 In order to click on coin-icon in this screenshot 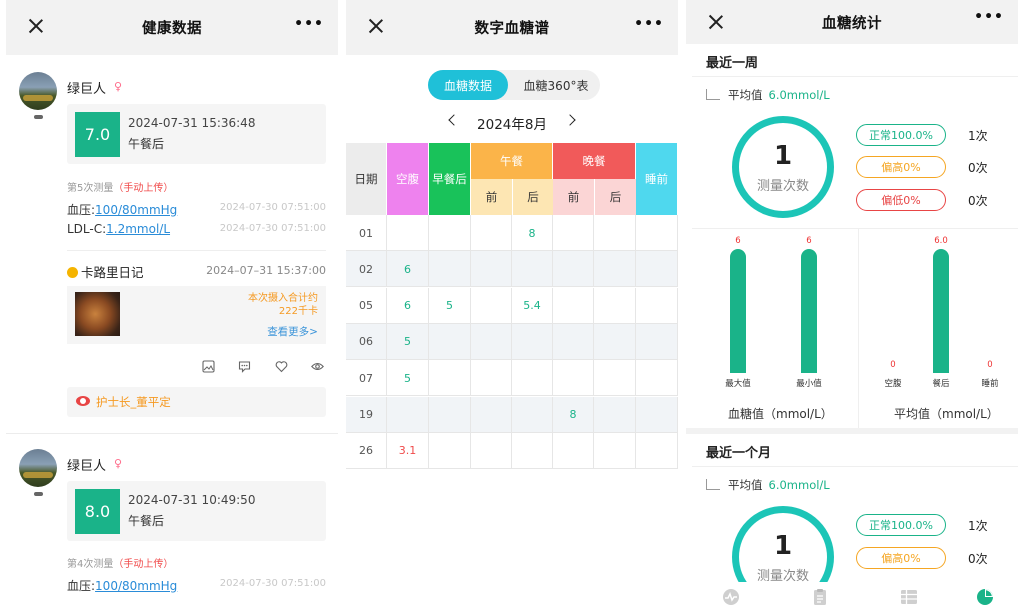, I will do `click(72, 272)`.